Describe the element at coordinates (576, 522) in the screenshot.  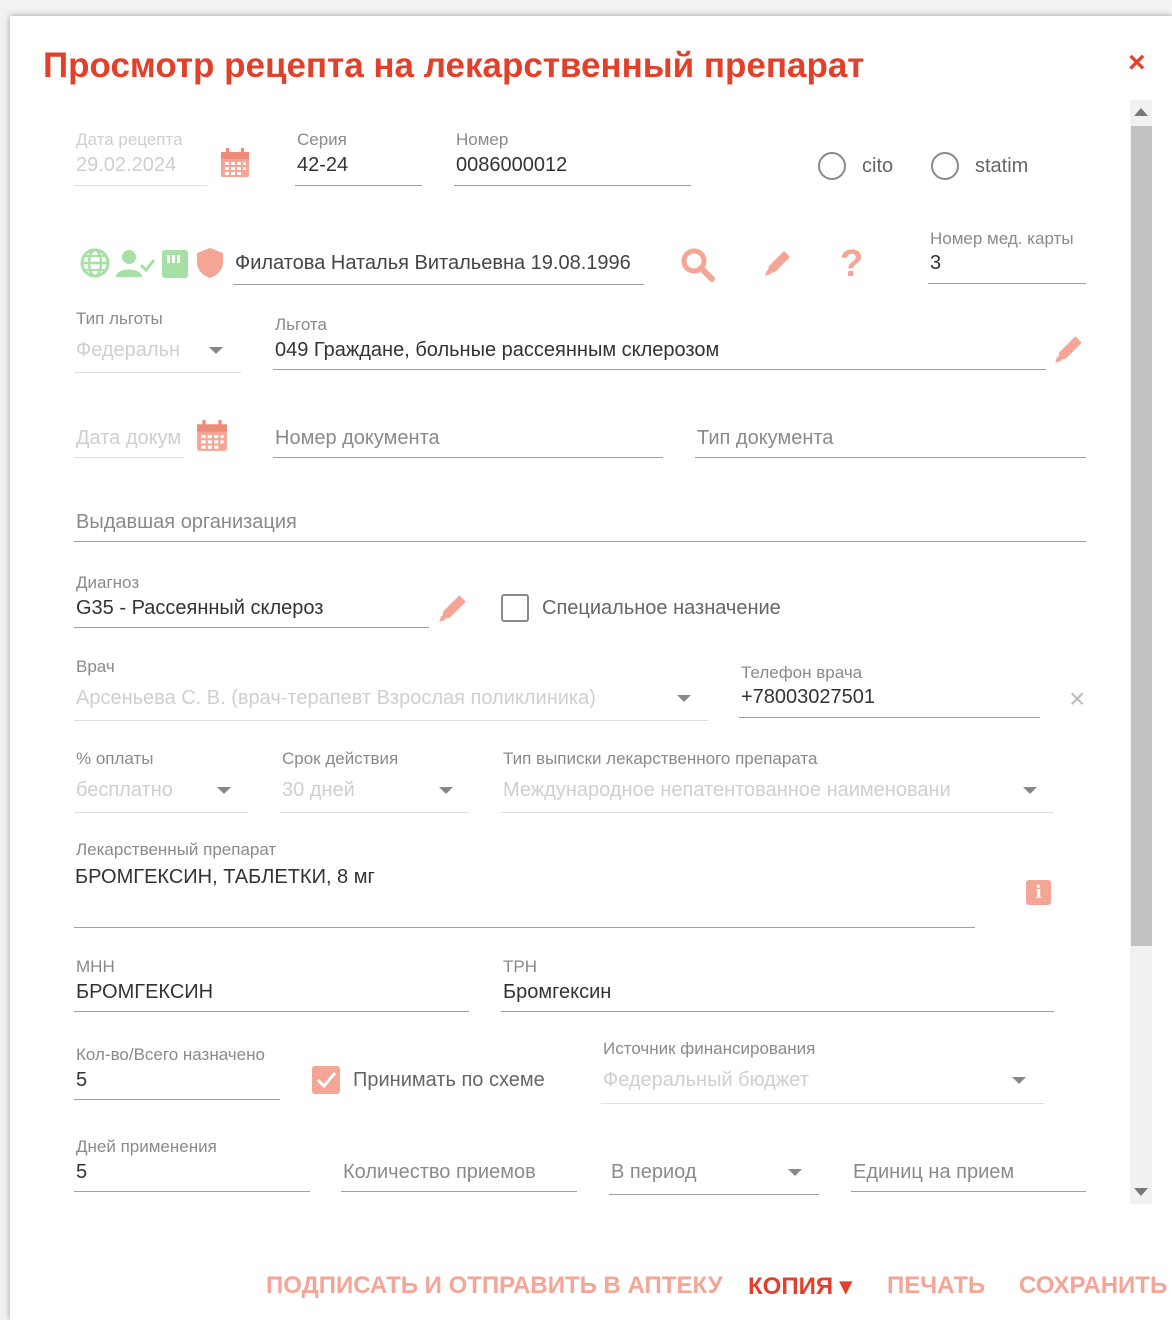
I see `issuing-org-field: Выдавшая организация` at that location.